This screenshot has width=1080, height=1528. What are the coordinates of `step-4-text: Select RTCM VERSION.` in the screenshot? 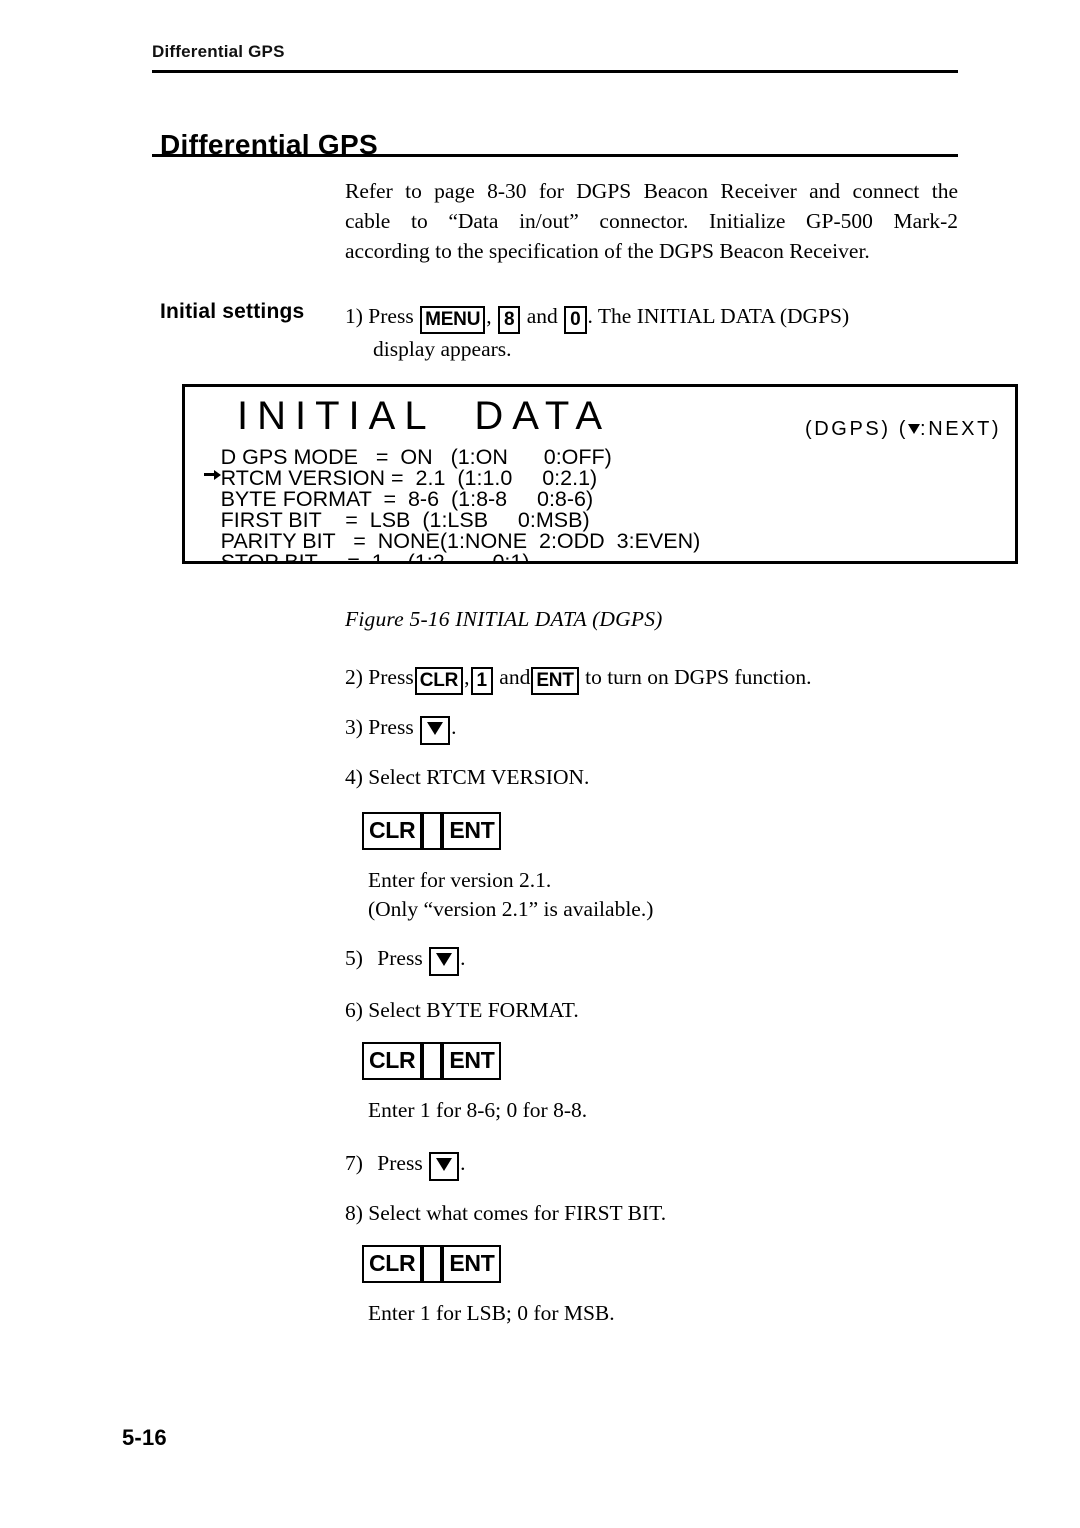 It's located at (479, 777).